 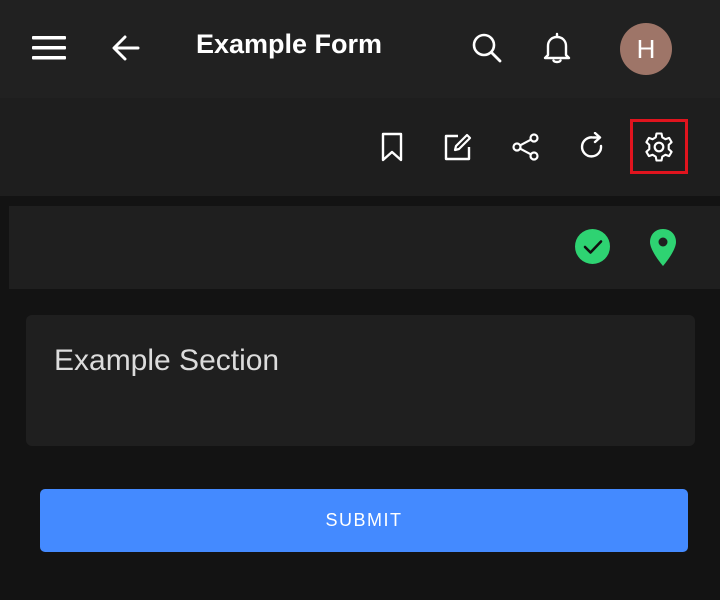 I want to click on avatar: H, so click(x=646, y=49).